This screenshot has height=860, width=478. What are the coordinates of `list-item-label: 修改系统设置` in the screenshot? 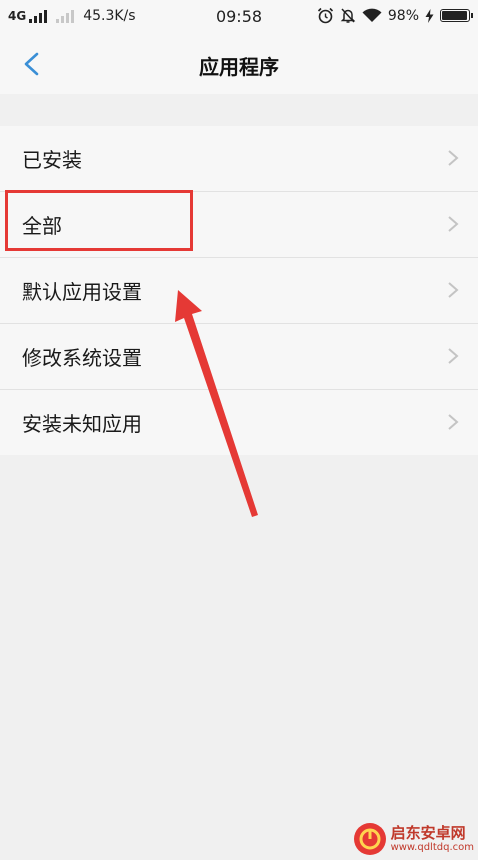 It's located at (82, 358).